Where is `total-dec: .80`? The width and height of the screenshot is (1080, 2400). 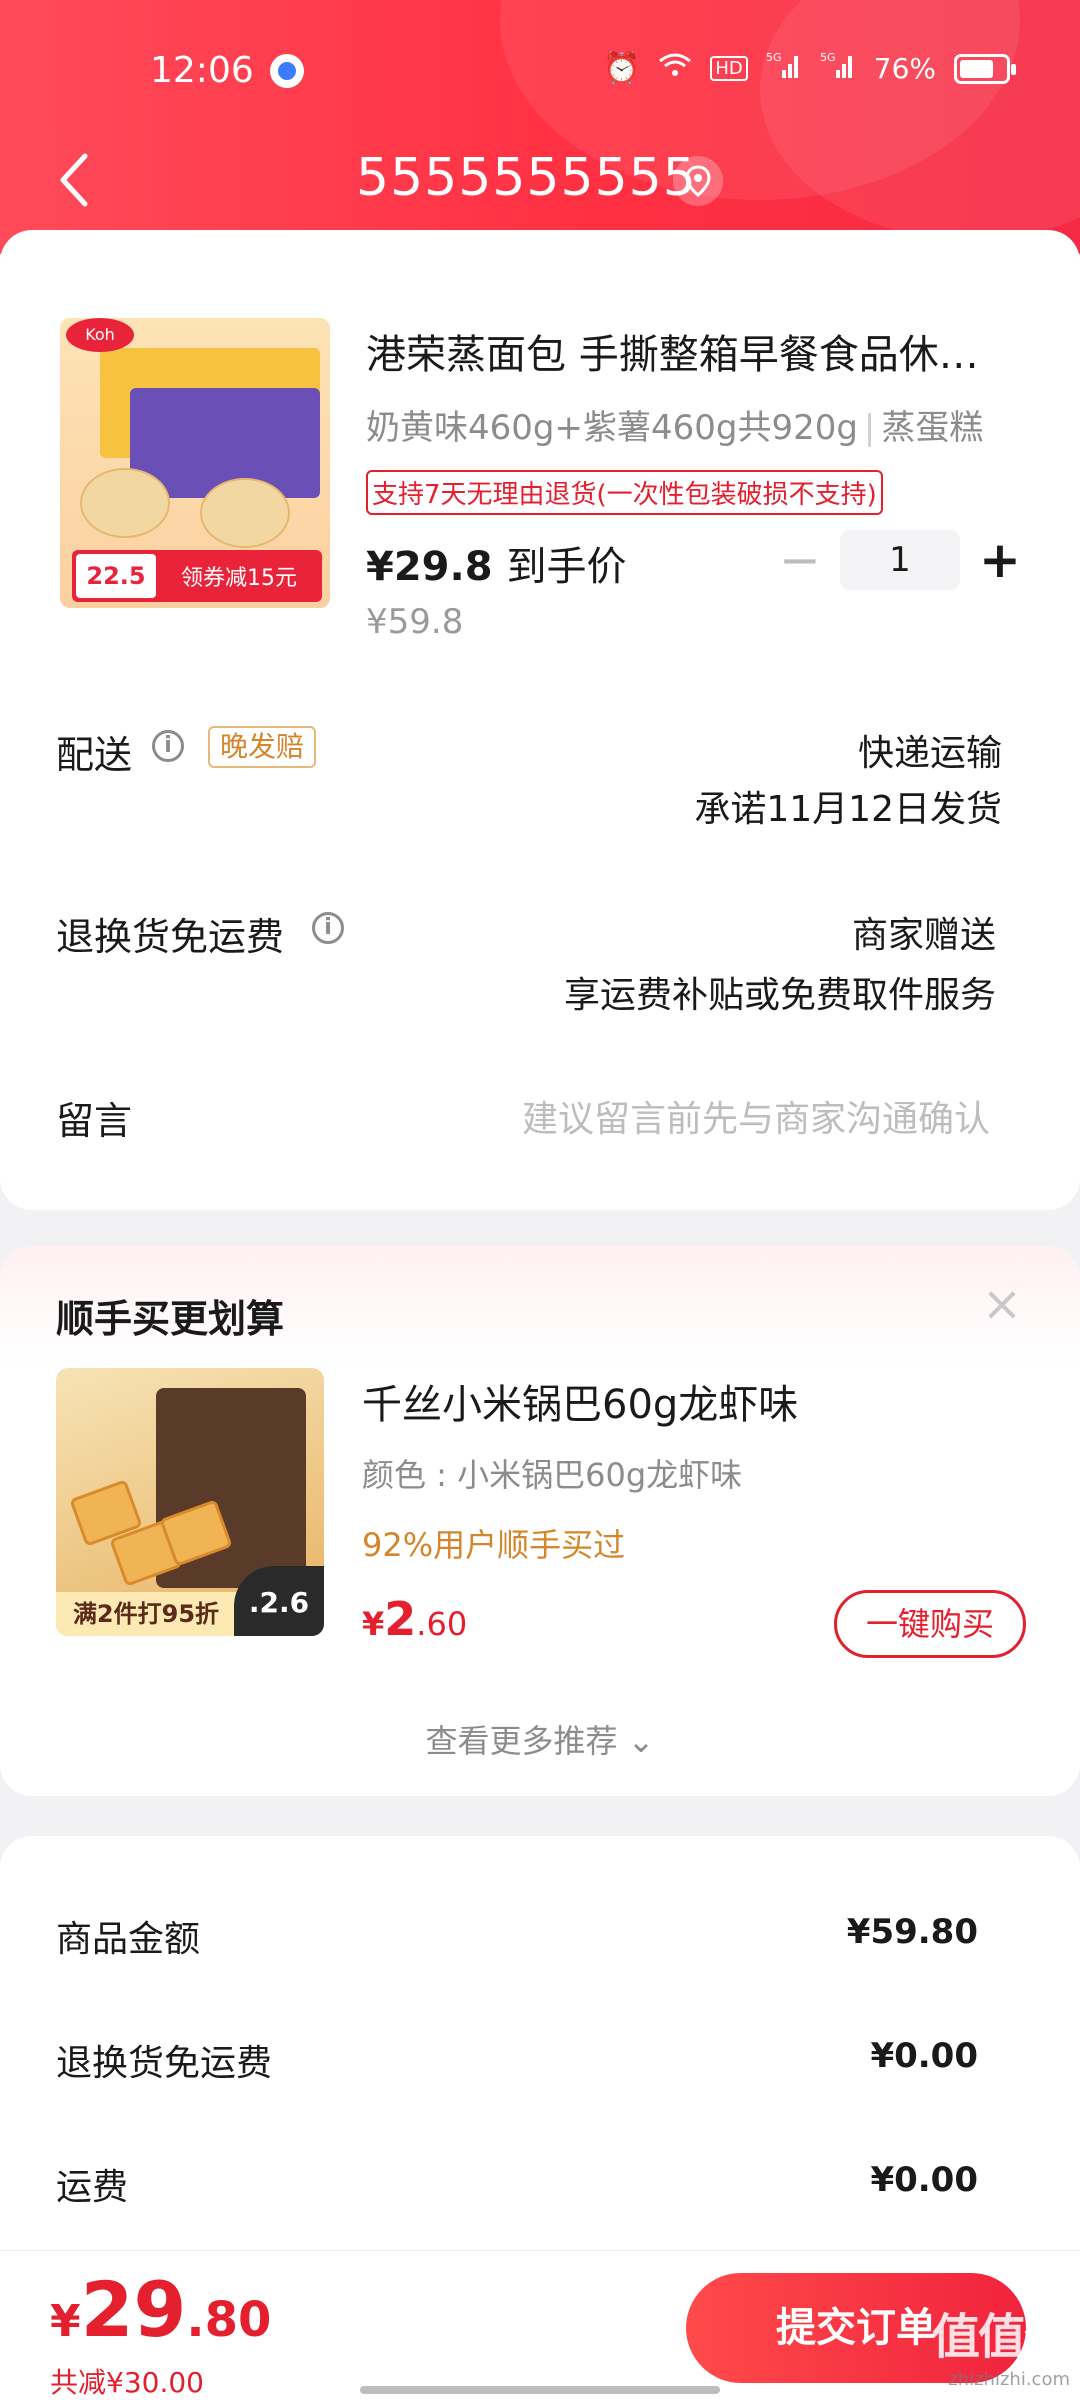 total-dec: .80 is located at coordinates (229, 2320).